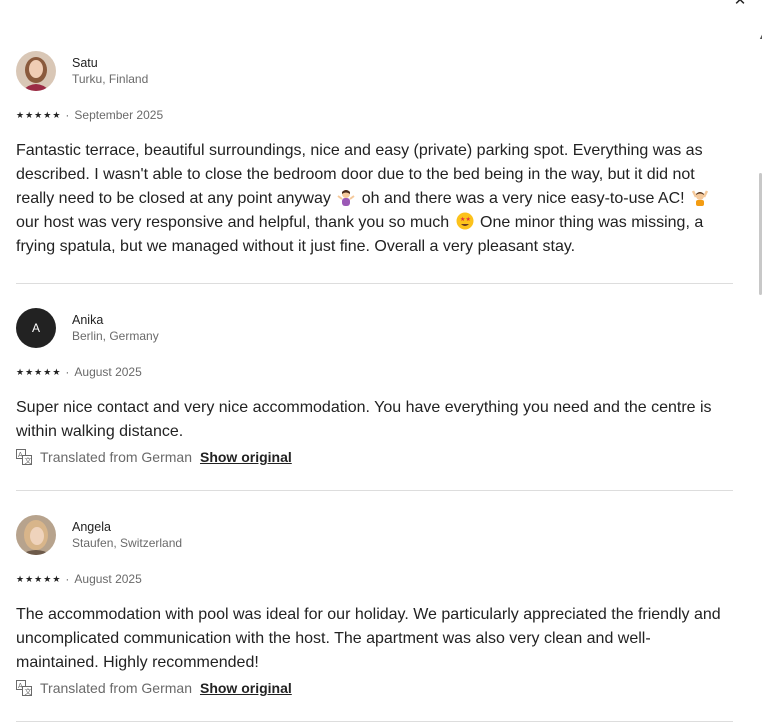  Describe the element at coordinates (110, 79) in the screenshot. I see `reviewer-location: Turku, Finland` at that location.